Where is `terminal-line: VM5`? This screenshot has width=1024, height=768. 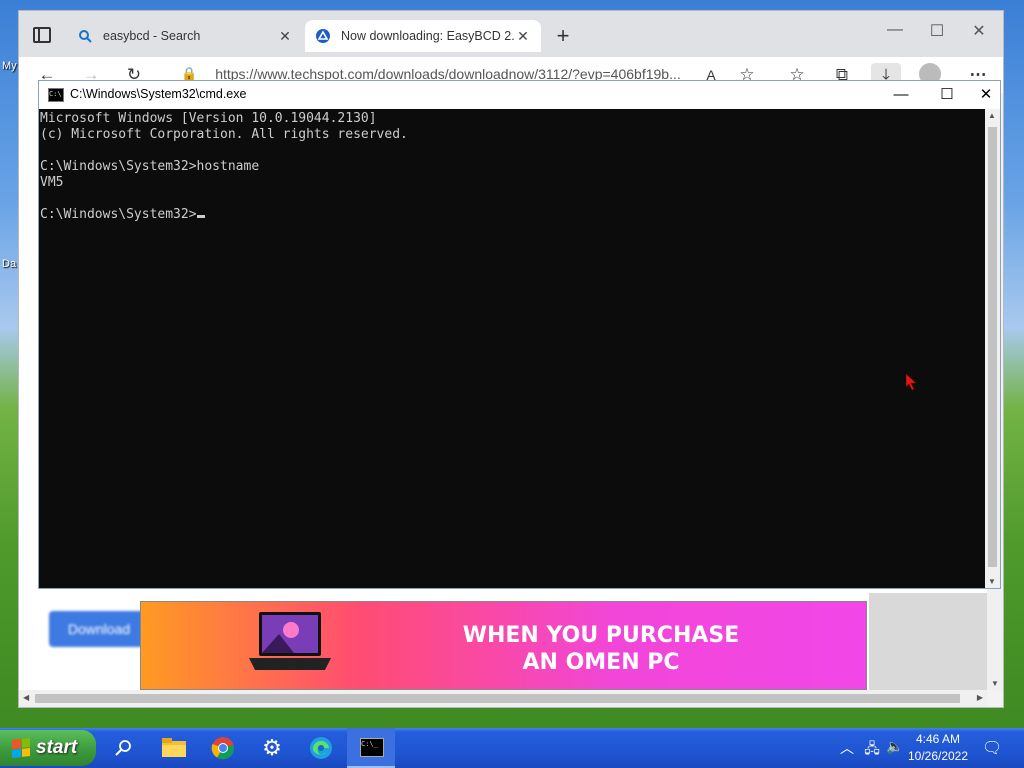 terminal-line: VM5 is located at coordinates (52, 182).